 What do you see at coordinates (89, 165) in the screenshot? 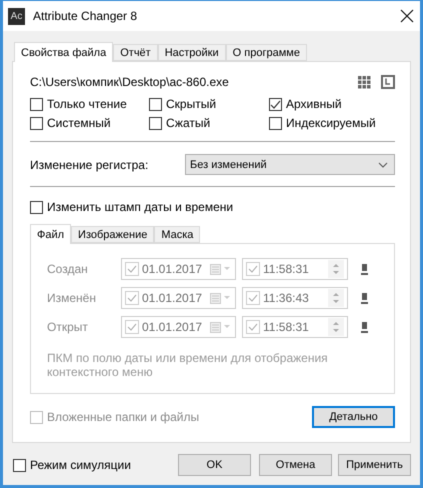
I see `case-label: Изменение регистра:` at bounding box center [89, 165].